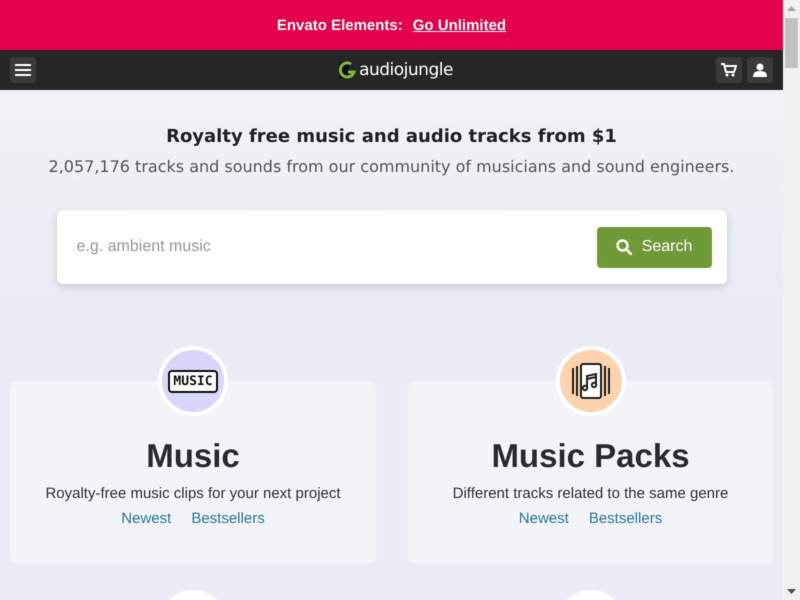  Describe the element at coordinates (590, 493) in the screenshot. I see `category-description: Different tracks related to the same genre` at that location.